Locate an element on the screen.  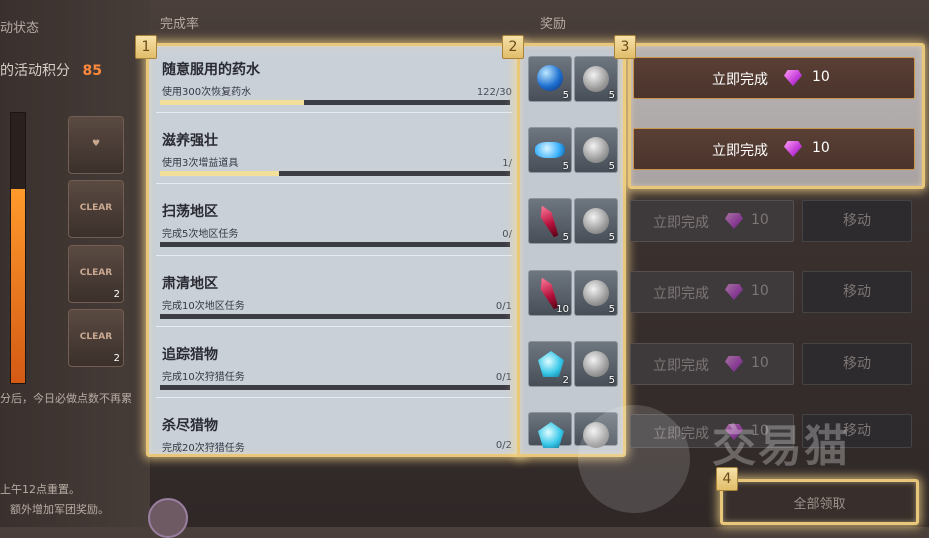
points-progress-fill is located at coordinates (18, 285).